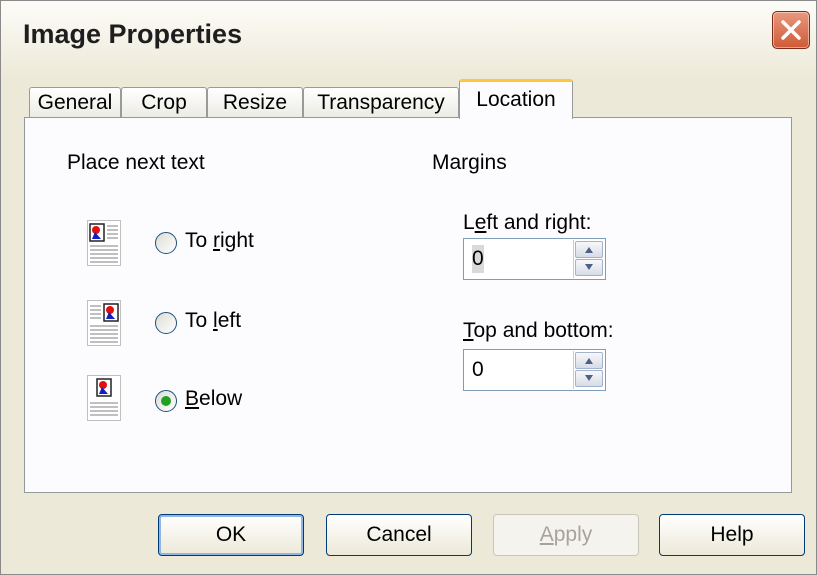  I want to click on left-and-right-up-button, so click(589, 249).